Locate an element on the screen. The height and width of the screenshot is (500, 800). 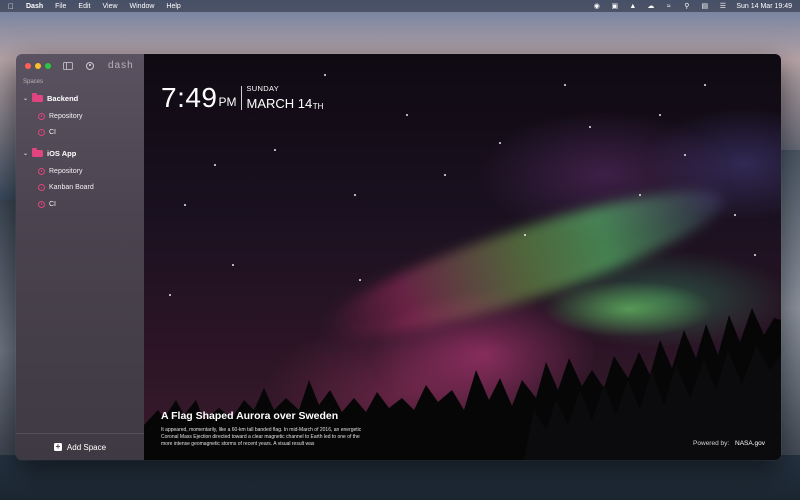
sidebar-toggle-icon is located at coordinates (68, 66).